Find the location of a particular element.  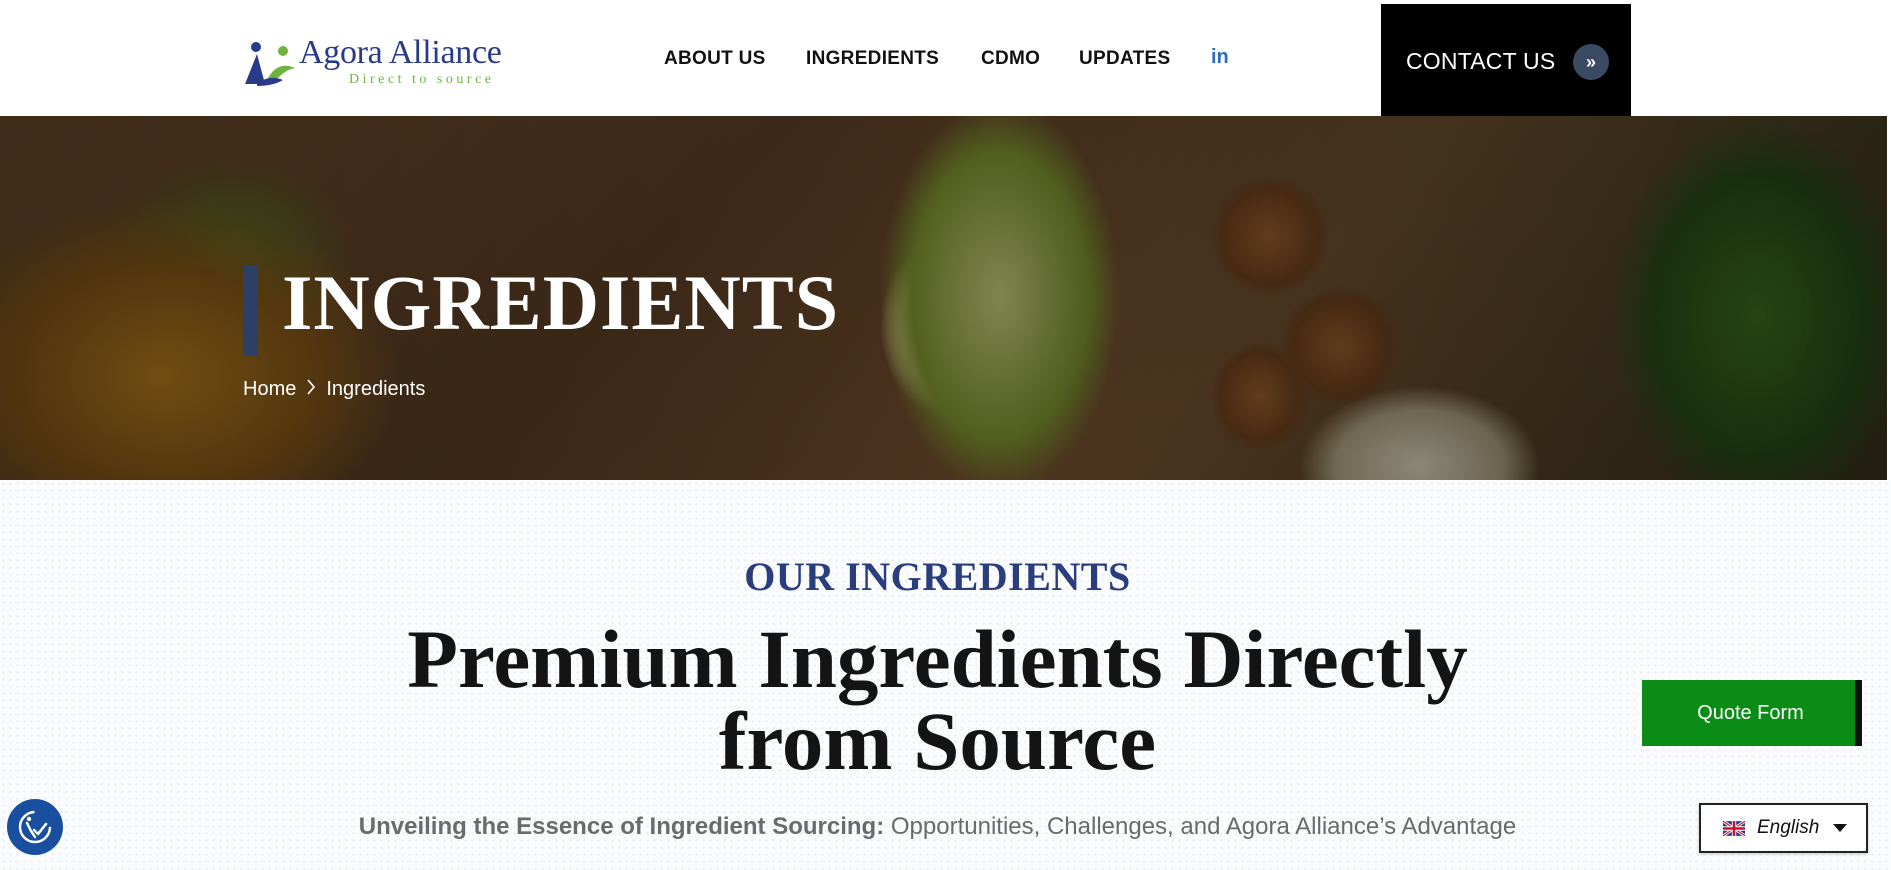

nav-about-us: ABOUT US is located at coordinates (715, 59).